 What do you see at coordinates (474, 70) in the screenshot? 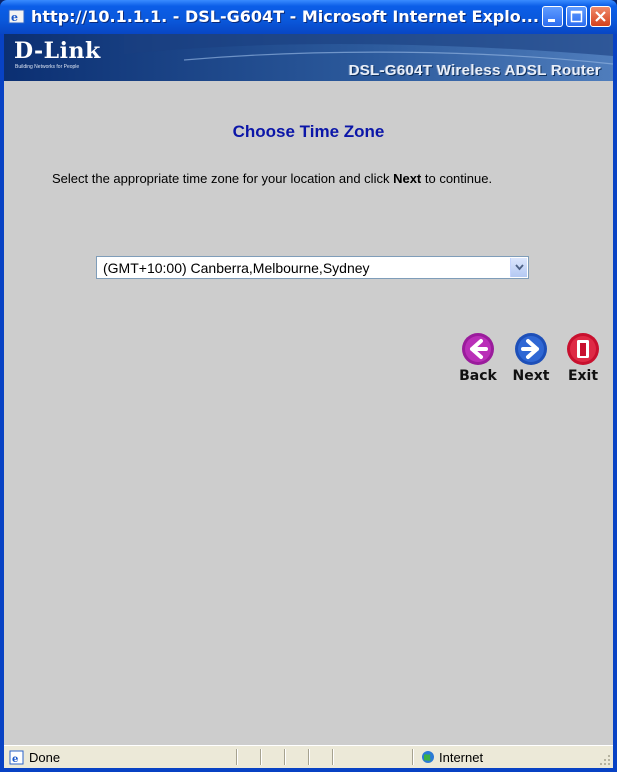
I see `router-model: DSL-G604T Wireless ADSL Router` at bounding box center [474, 70].